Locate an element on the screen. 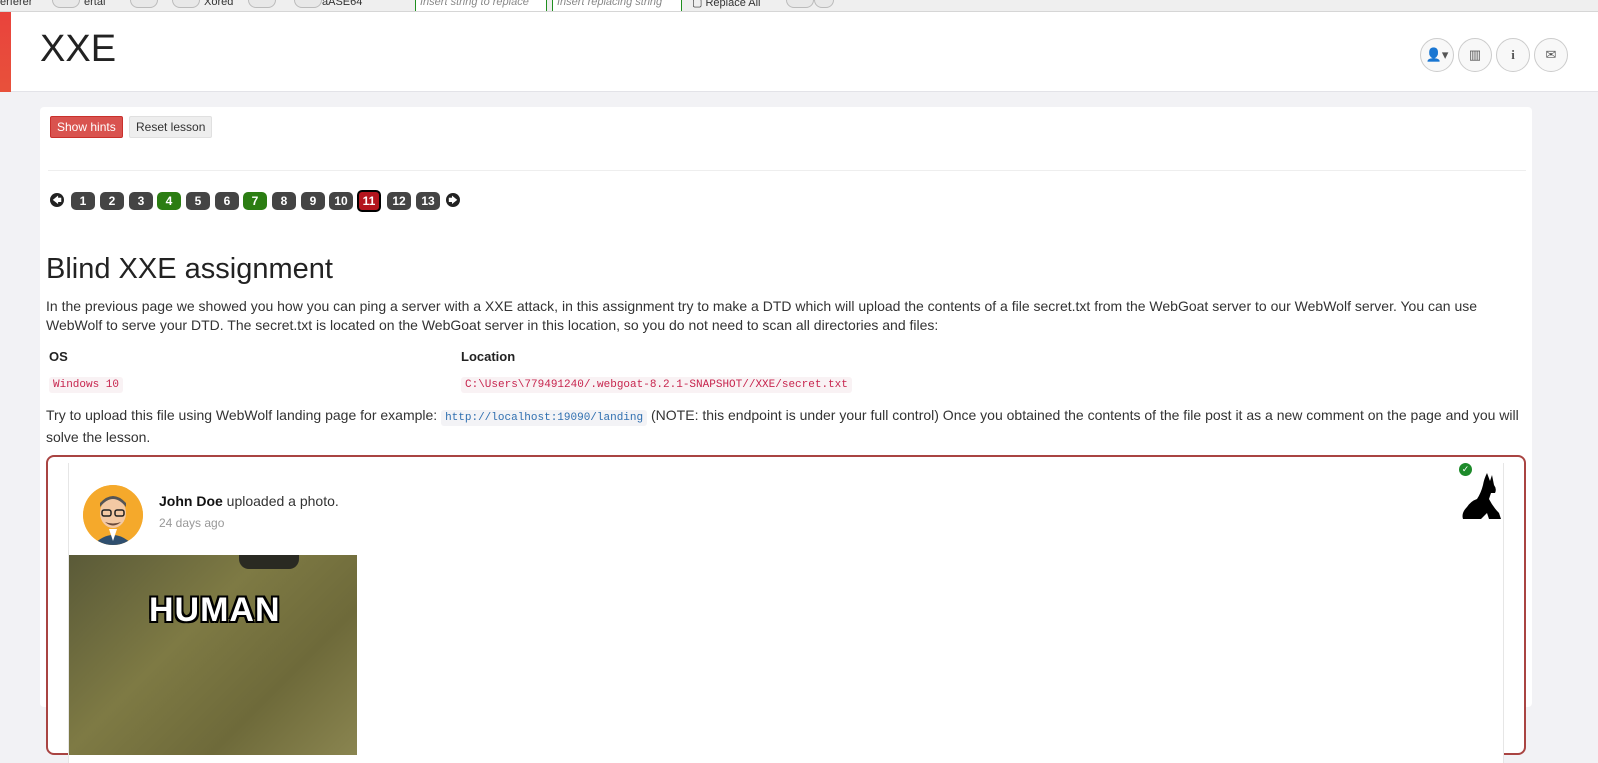 This screenshot has width=1598, height=763. header-accent-bar is located at coordinates (5, 52).